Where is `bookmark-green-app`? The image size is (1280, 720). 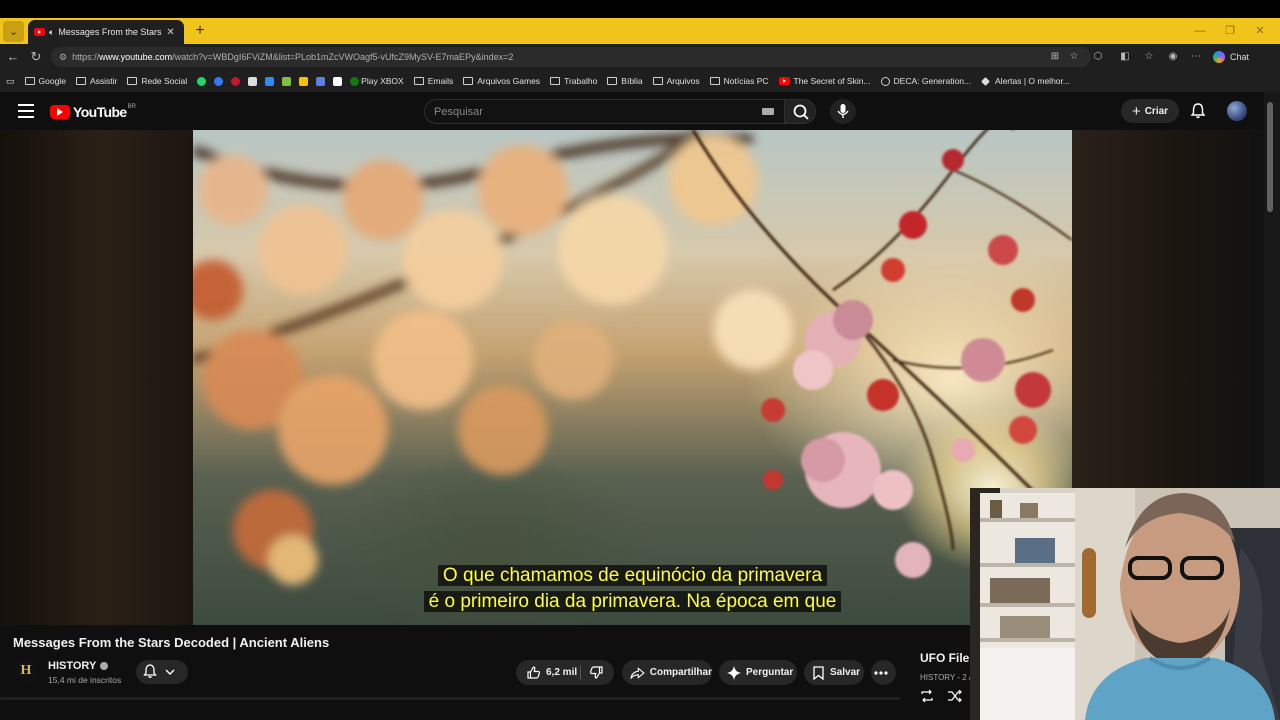
bookmark-green-app is located at coordinates (287, 81).